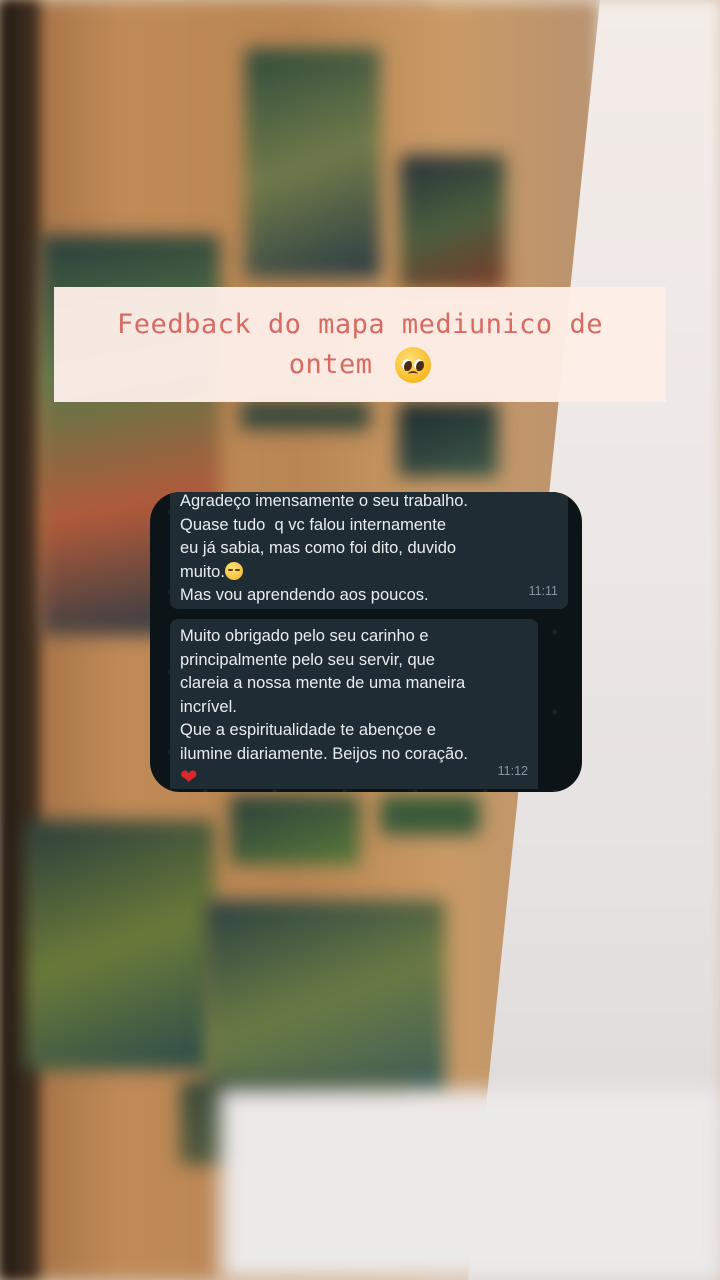 The width and height of the screenshot is (720, 1280). What do you see at coordinates (20, 640) in the screenshot?
I see `background-door-edge` at bounding box center [20, 640].